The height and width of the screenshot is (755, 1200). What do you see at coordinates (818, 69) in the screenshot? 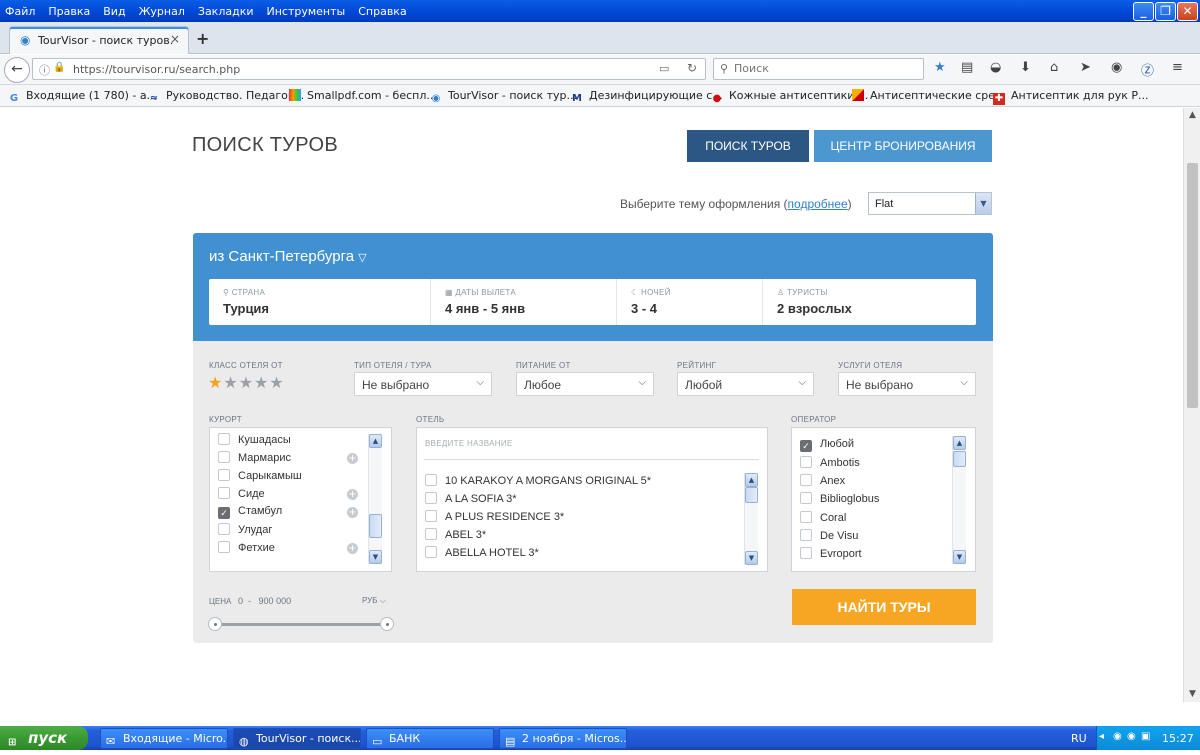
I see `browser-search-box: ⚲` at bounding box center [818, 69].